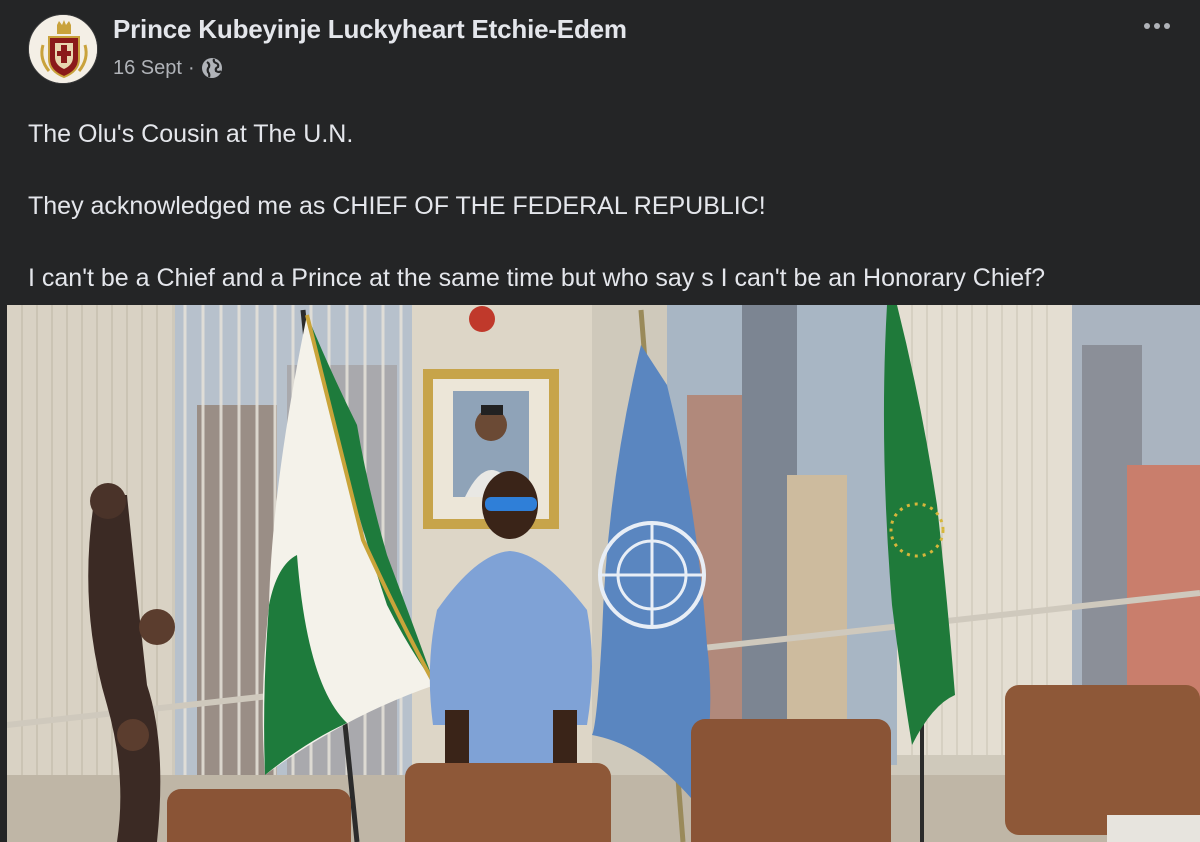  I want to click on avatar, so click(63, 49).